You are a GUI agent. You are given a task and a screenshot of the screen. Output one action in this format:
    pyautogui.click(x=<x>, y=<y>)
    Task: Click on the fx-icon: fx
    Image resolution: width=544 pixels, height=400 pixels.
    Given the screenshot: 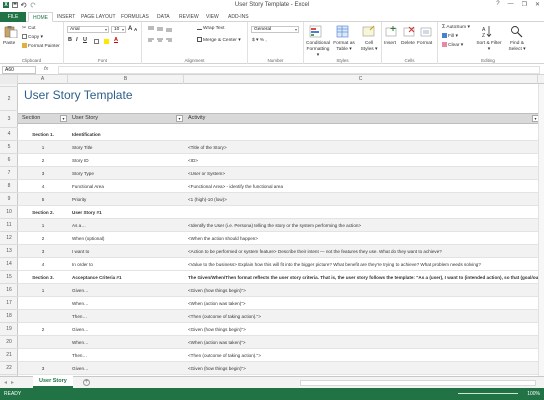 What is the action you would take?
    pyautogui.click(x=46, y=69)
    